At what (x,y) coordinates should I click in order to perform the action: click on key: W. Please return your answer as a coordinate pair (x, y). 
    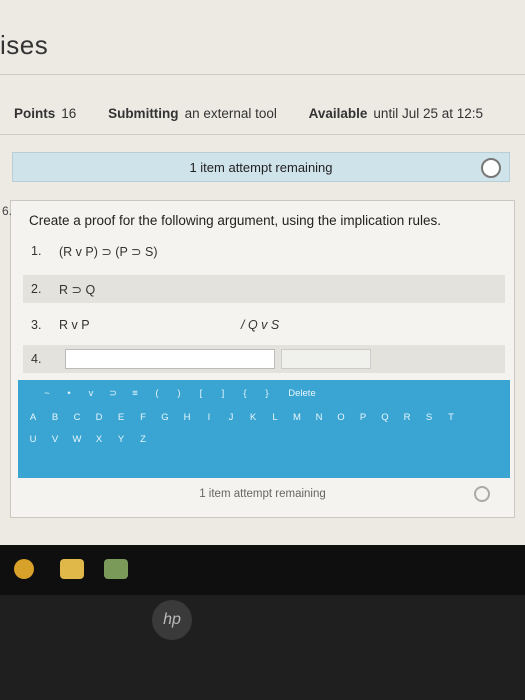
    Looking at the image, I should click on (77, 439).